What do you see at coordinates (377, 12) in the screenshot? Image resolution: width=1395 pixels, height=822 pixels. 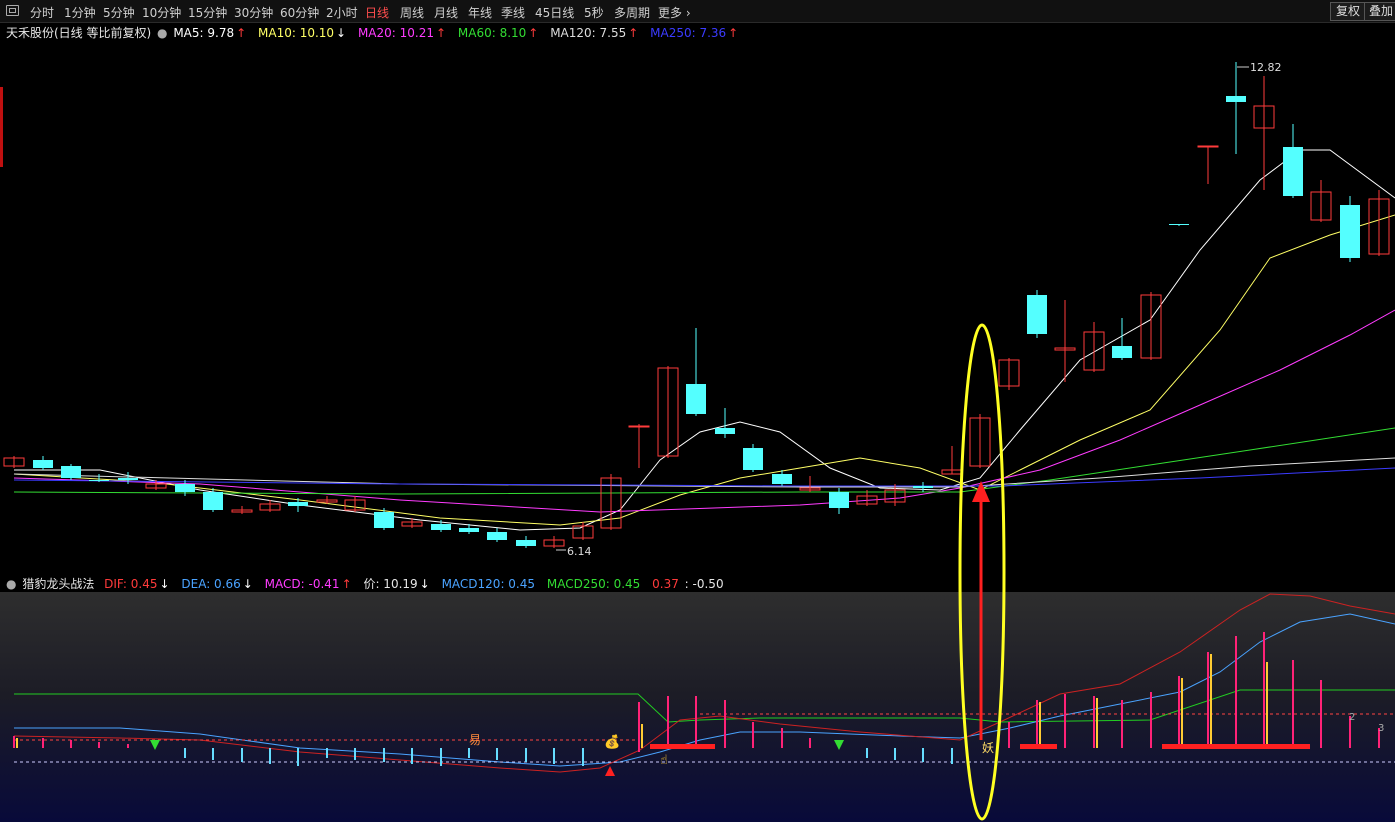 I see `tab-daily: 日线` at bounding box center [377, 12].